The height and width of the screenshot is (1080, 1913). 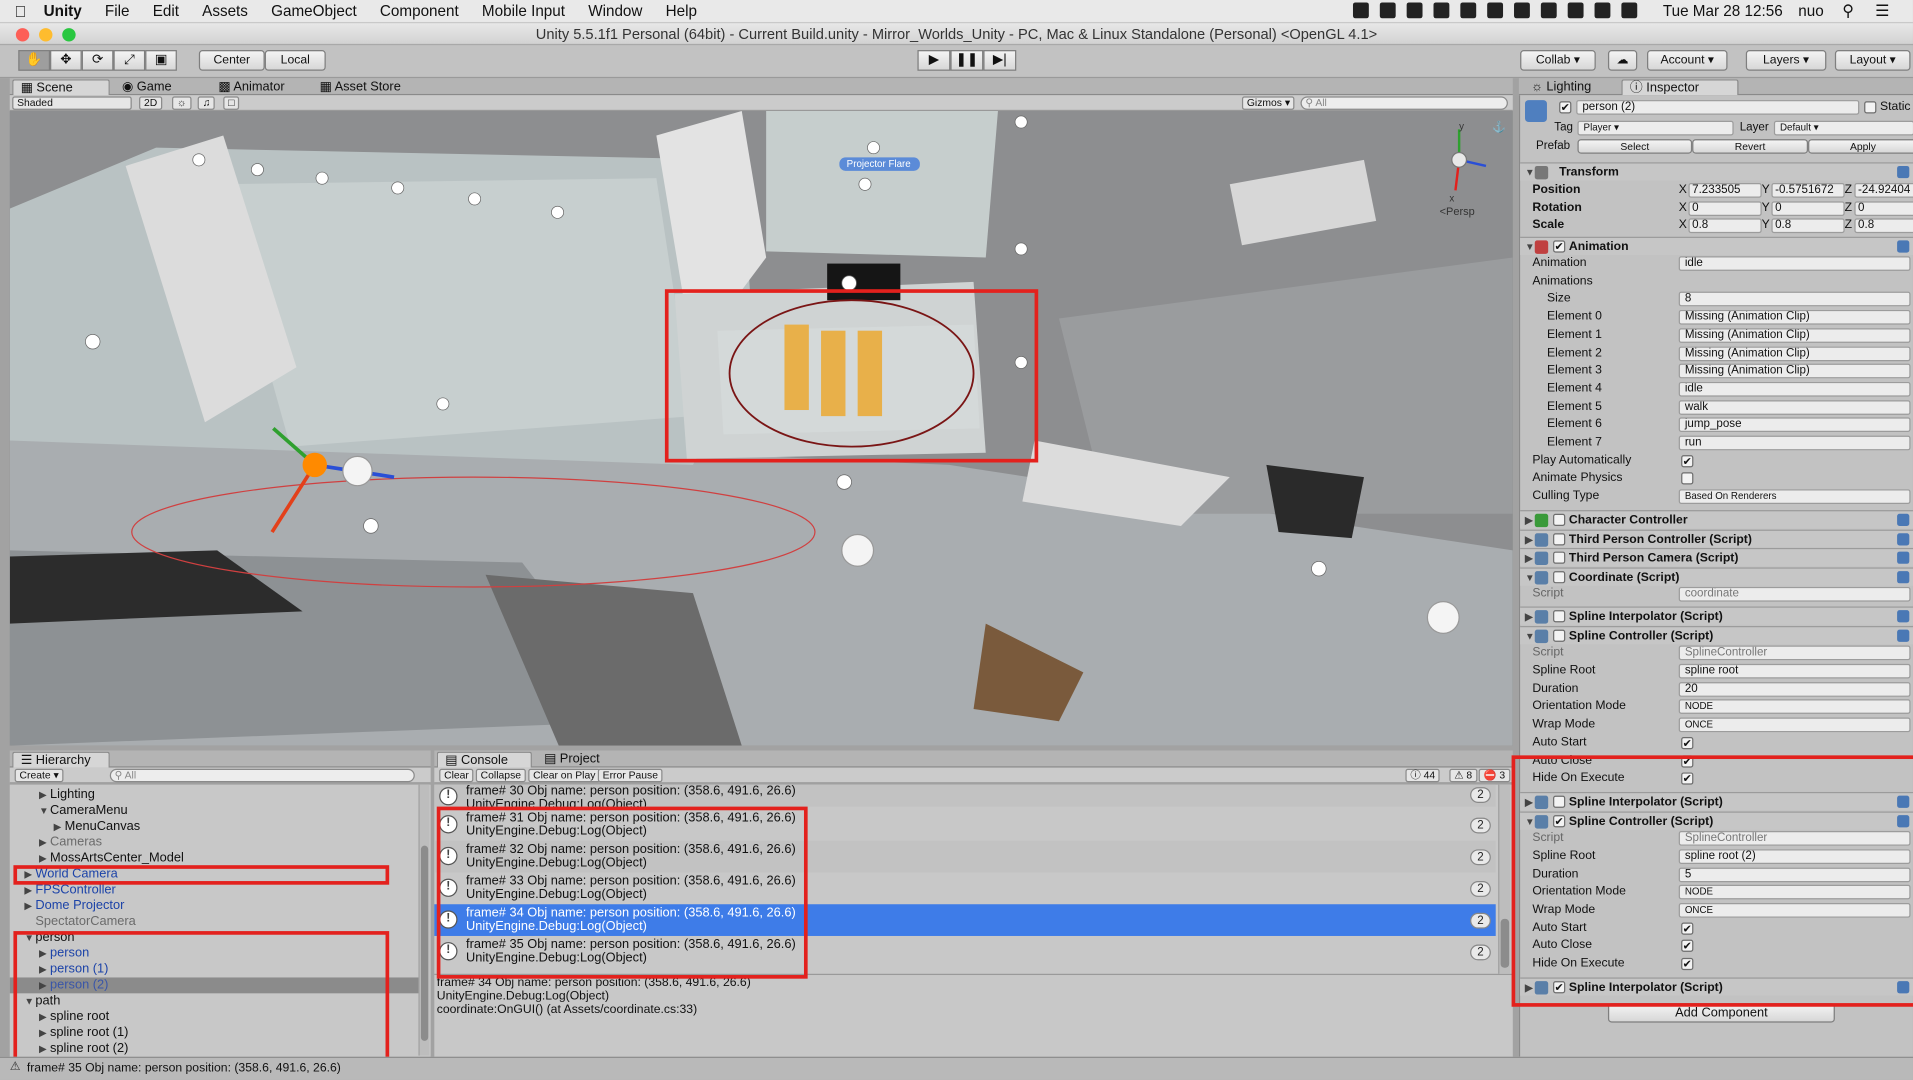 I want to click on menu-assets: Assets, so click(x=225, y=10).